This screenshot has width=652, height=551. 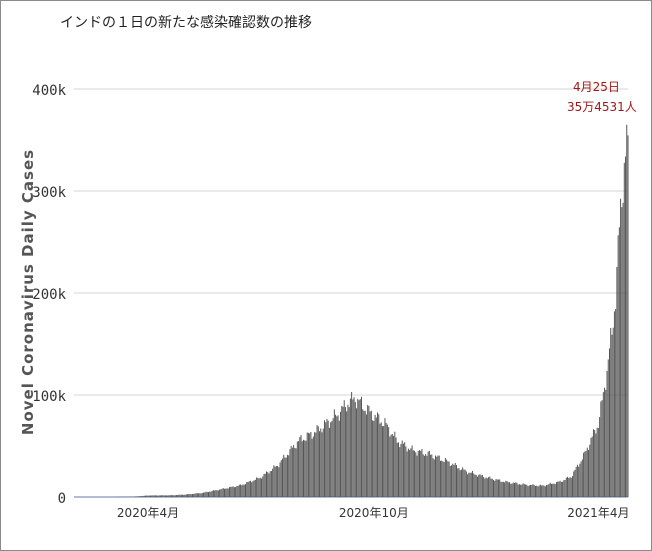 I want to click on annotation-date: 4月25日, so click(x=596, y=87).